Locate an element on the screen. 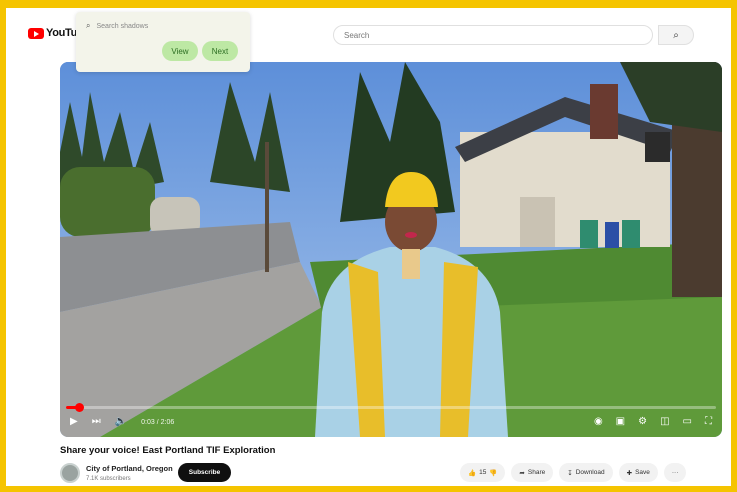  next-button: Next is located at coordinates (220, 51).